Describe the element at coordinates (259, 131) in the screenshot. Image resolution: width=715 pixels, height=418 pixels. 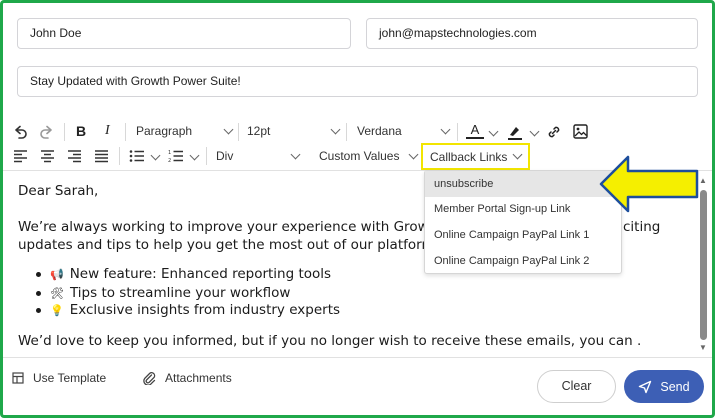
I see `font-size-select-label: 12pt` at that location.